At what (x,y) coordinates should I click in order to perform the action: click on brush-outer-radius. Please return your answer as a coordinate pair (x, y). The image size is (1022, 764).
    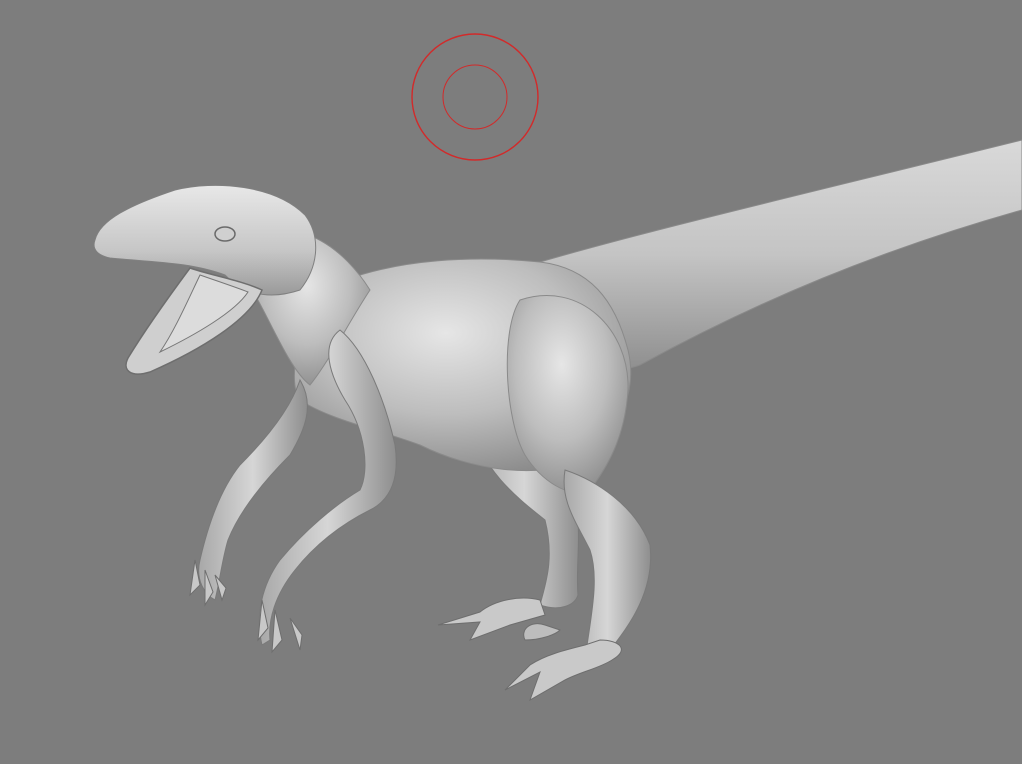
    Looking at the image, I should click on (475, 97).